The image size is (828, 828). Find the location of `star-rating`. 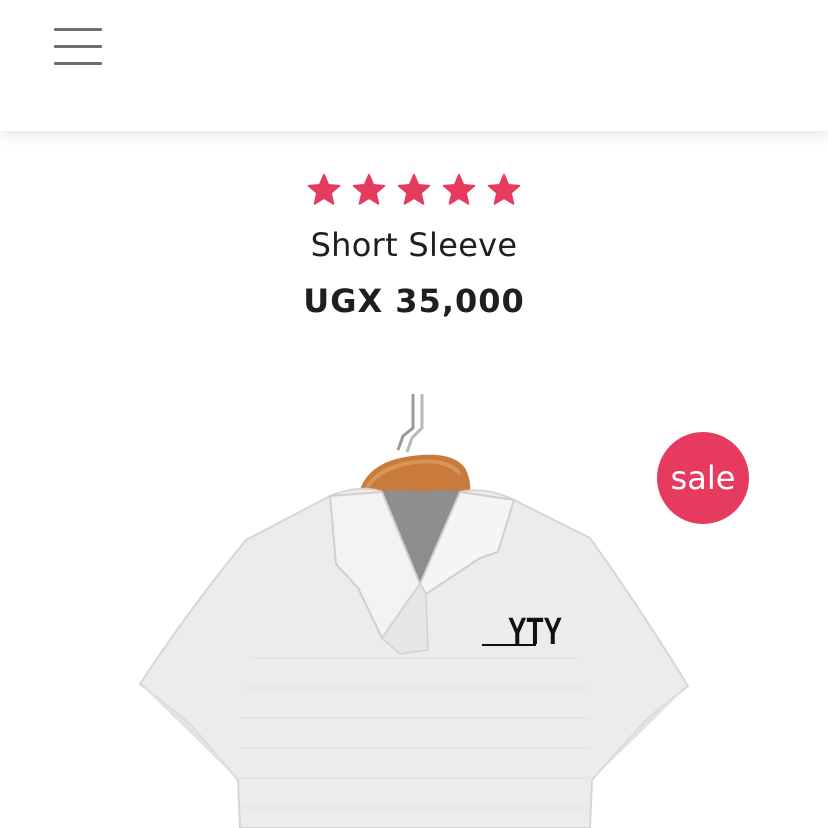

star-rating is located at coordinates (414, 190).